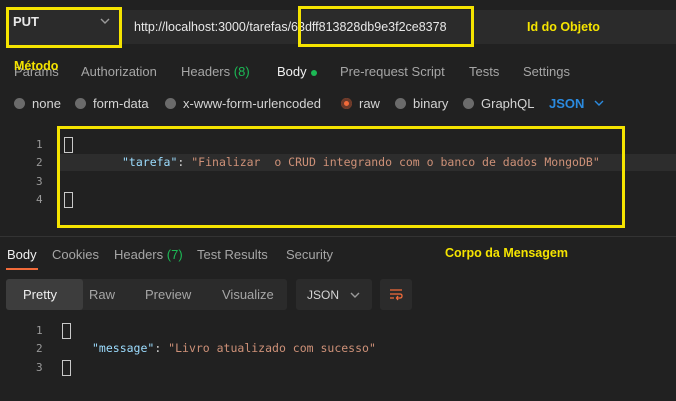 The height and width of the screenshot is (401, 676). Describe the element at coordinates (232, 254) in the screenshot. I see `tab-test-results: Test Results` at that location.